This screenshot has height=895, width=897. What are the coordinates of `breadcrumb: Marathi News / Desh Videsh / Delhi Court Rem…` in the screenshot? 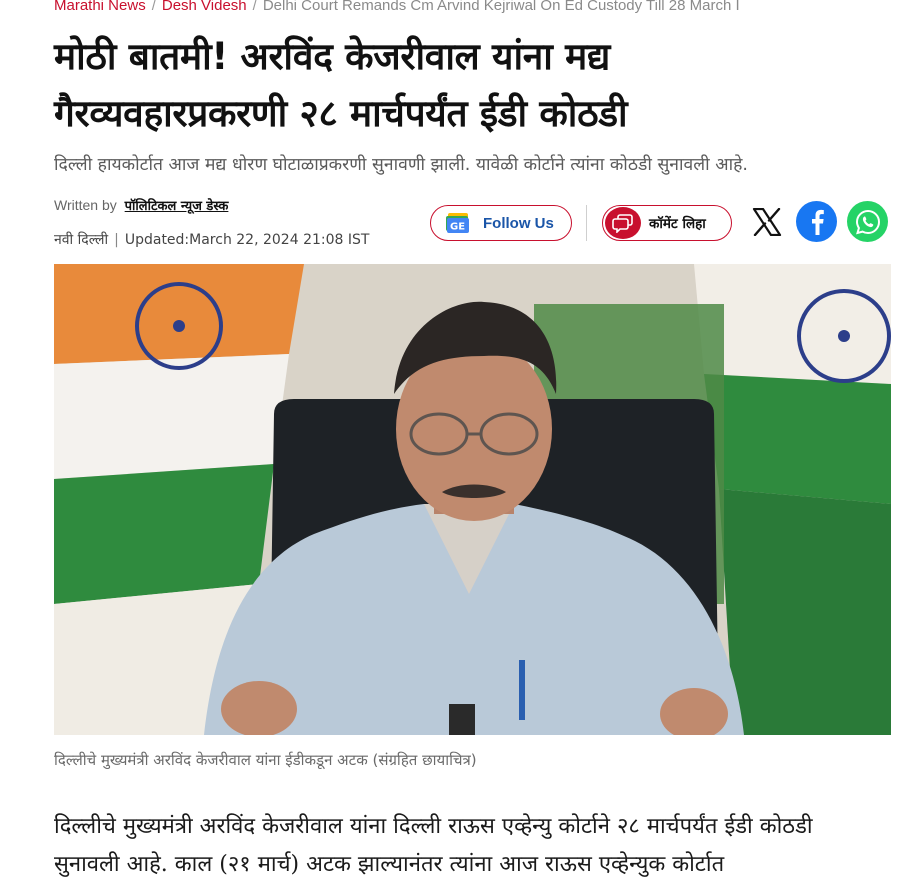 It's located at (475, 8).